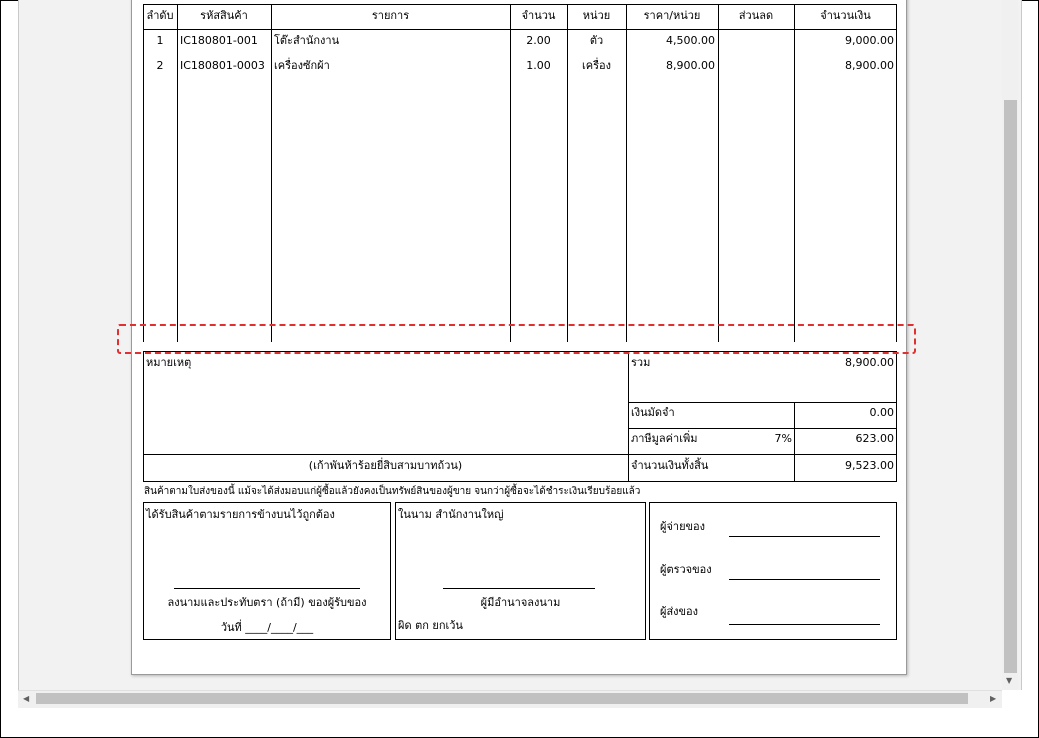  What do you see at coordinates (307, 40) in the screenshot?
I see `row-desc: โต๊ะสำนักงาน` at bounding box center [307, 40].